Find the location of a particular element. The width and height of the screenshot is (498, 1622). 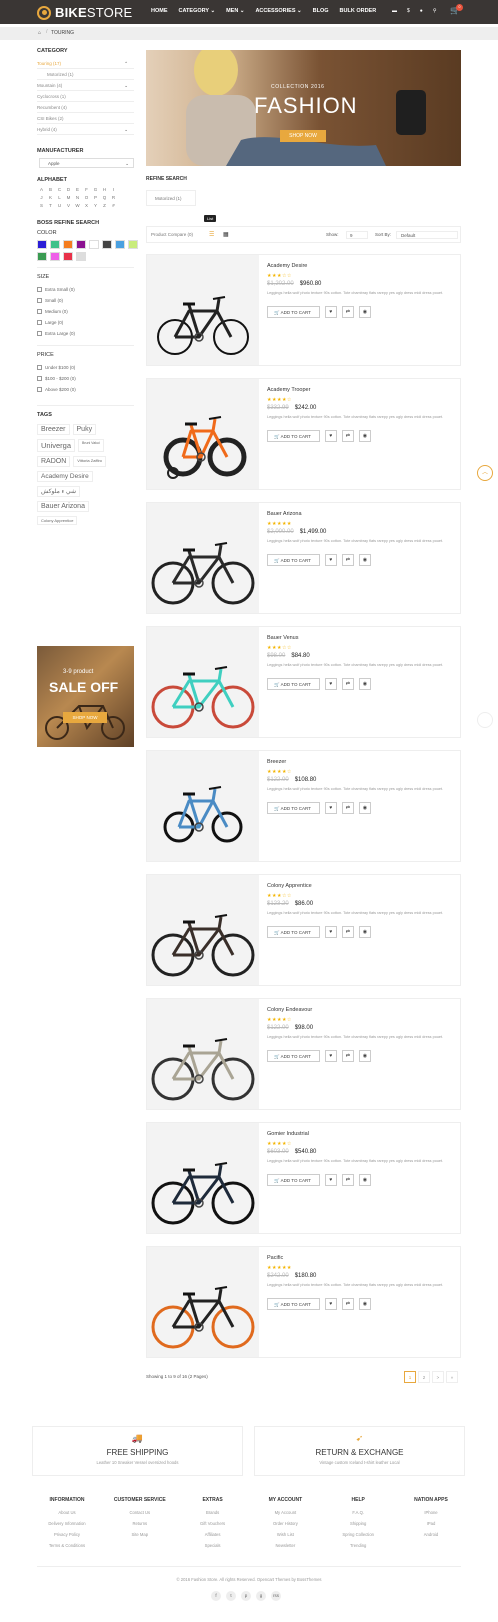

product-name: Colony Apprentice is located at coordinates (363, 886).